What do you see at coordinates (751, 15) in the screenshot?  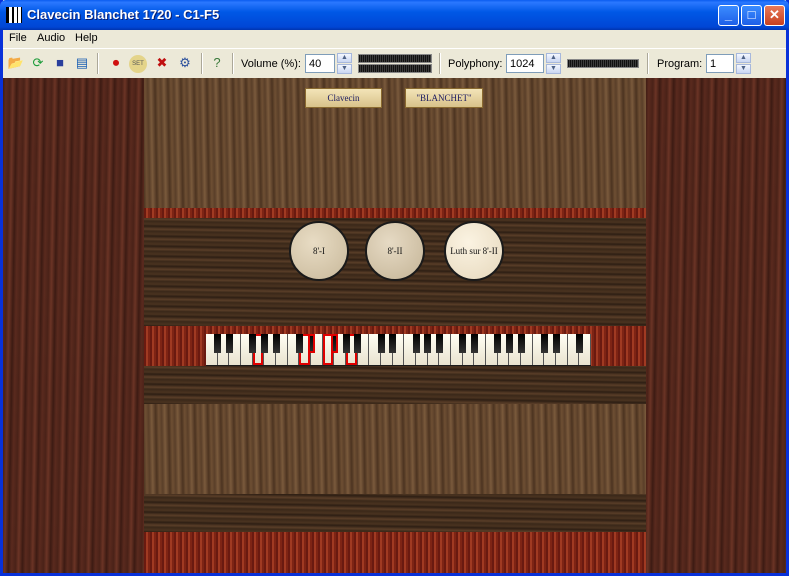 I see `maximize-button: □` at bounding box center [751, 15].